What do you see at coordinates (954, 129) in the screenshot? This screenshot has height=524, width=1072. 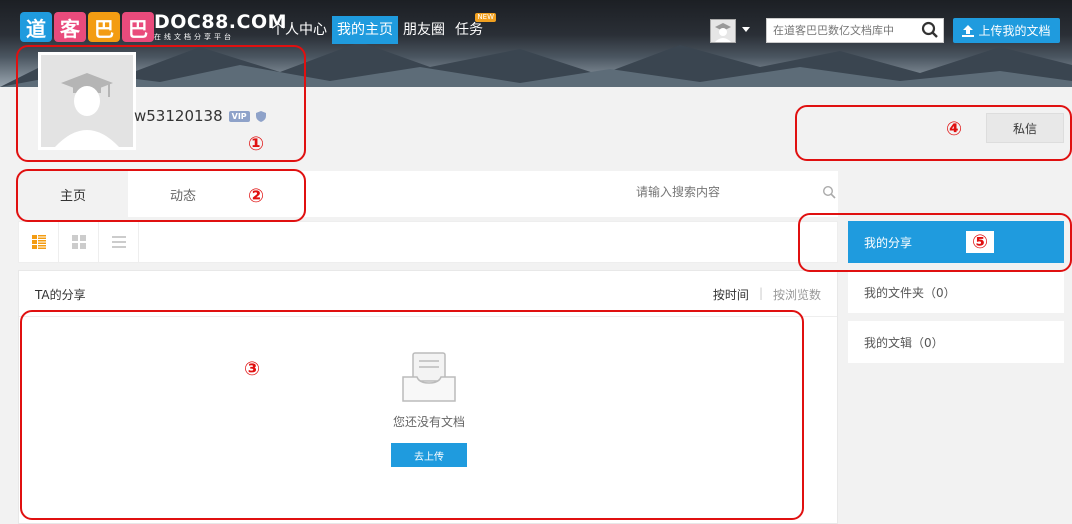 I see `callout-number-4: ④` at bounding box center [954, 129].